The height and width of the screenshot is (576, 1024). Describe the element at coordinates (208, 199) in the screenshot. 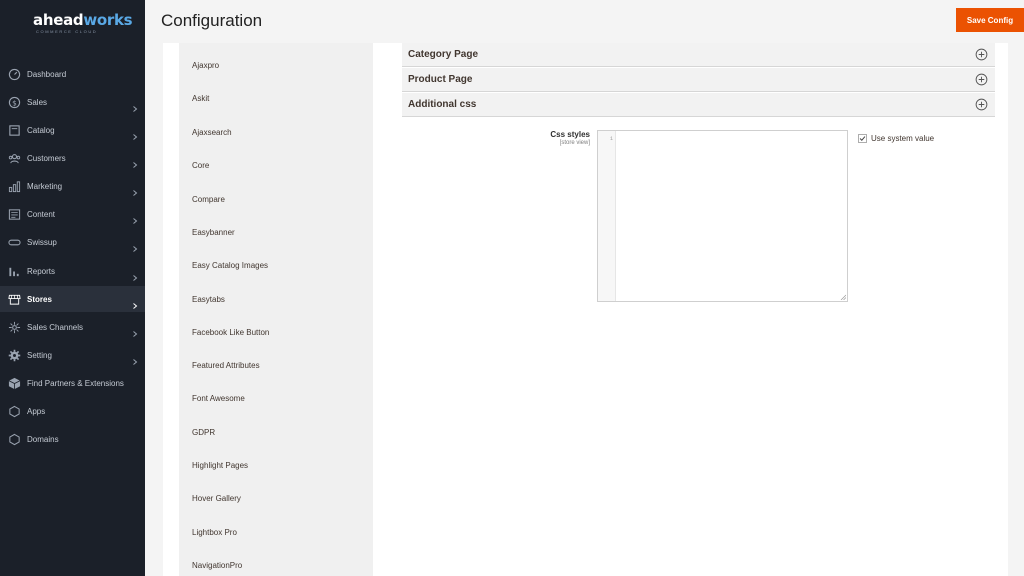

I see `tab-compare: Compare` at that location.